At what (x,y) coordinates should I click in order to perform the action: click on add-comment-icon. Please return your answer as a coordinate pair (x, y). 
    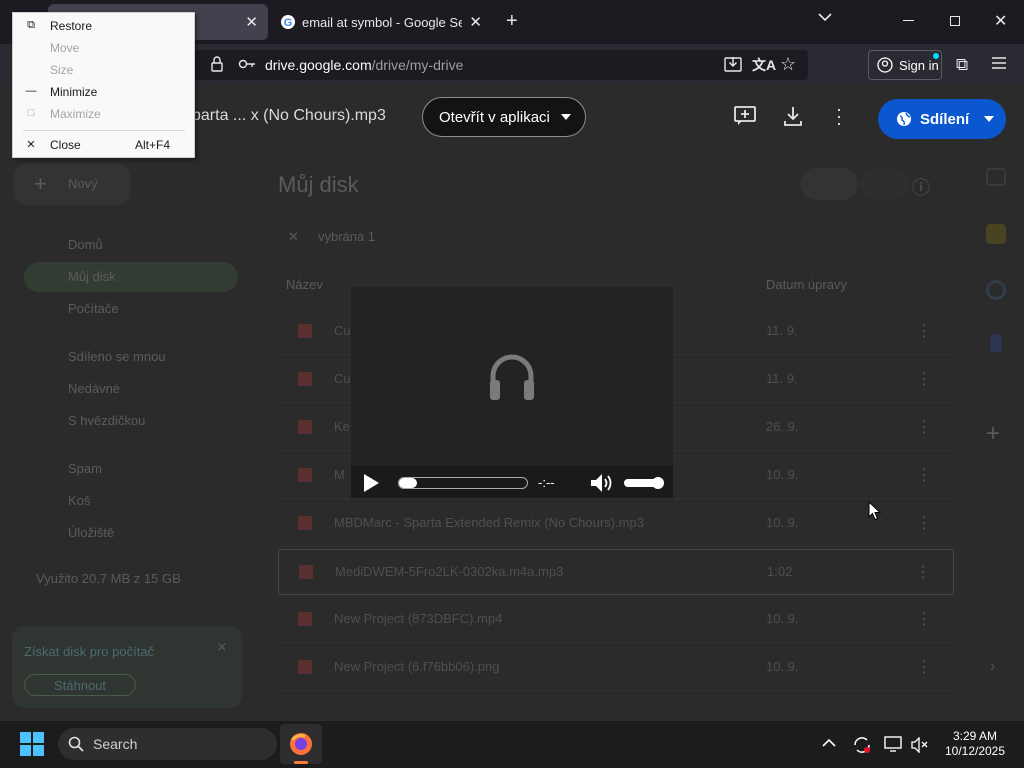
    Looking at the image, I should click on (745, 116).